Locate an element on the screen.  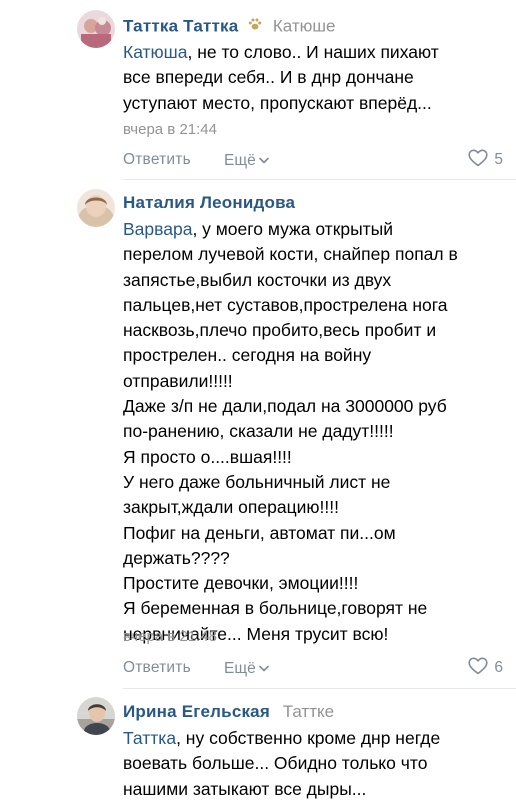
text-segment: , у моего мужа открытый is located at coordinates (293, 229).